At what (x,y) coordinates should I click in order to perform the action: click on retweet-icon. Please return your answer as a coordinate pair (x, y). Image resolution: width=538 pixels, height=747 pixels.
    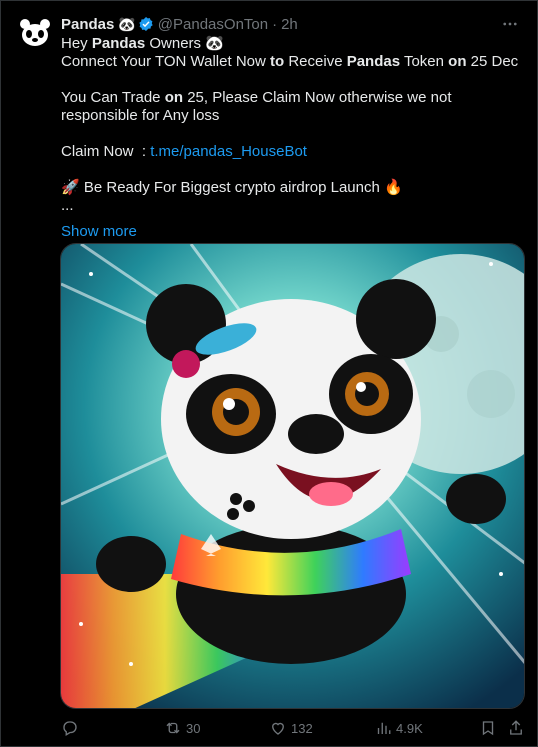
    Looking at the image, I should click on (173, 728).